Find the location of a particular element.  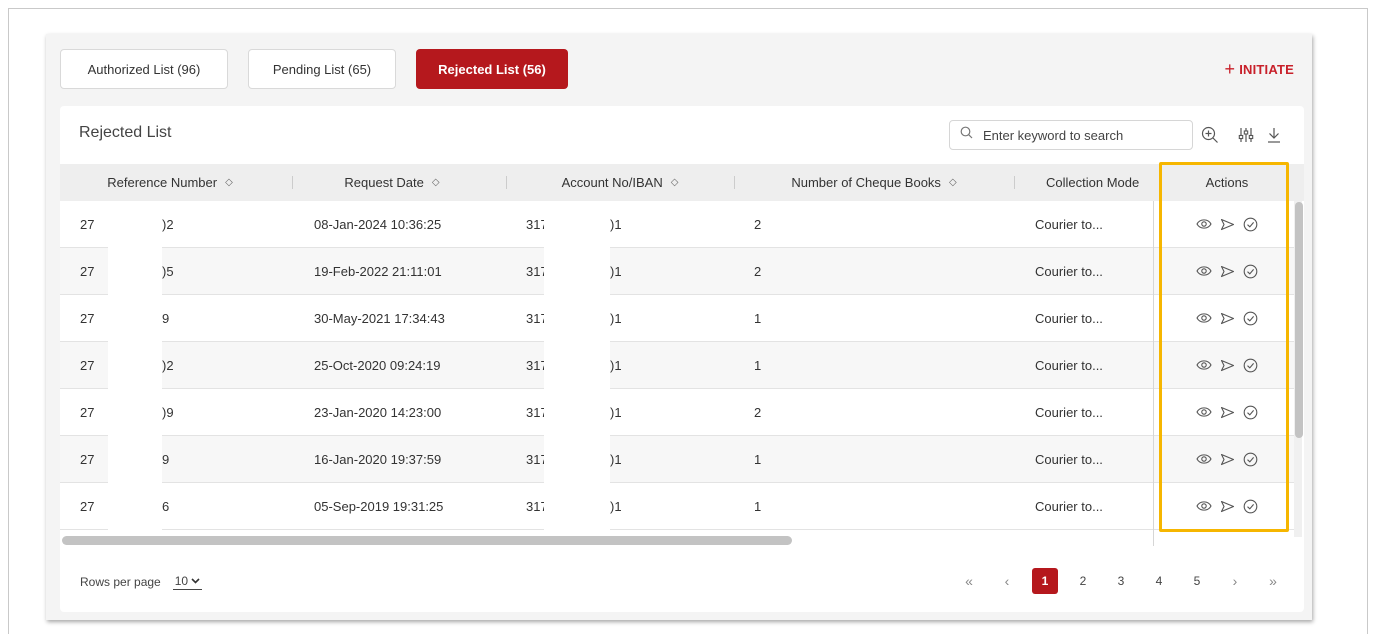

request-date: 23-Jan-2020 14:23:00 is located at coordinates (378, 412).